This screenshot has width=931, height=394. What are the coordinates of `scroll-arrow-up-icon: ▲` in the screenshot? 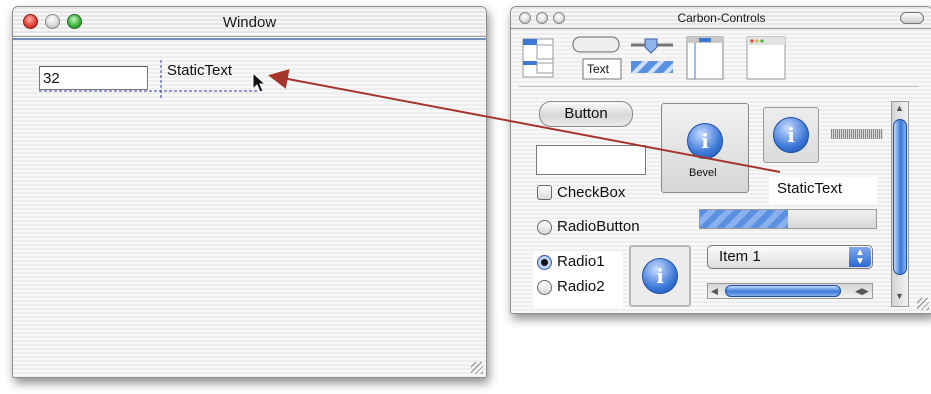 It's located at (899, 108).